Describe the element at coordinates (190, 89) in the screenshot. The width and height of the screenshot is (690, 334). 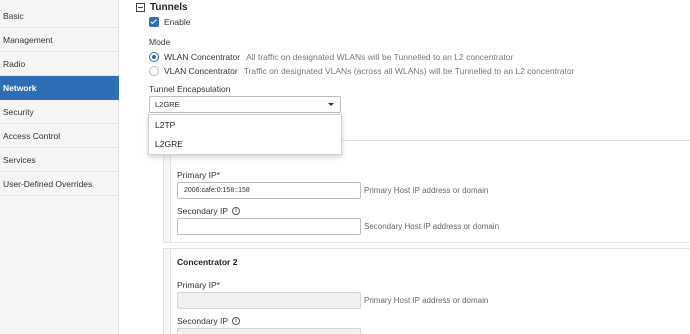
I see `encapsulation-label: Tunnel Encapsulation` at that location.